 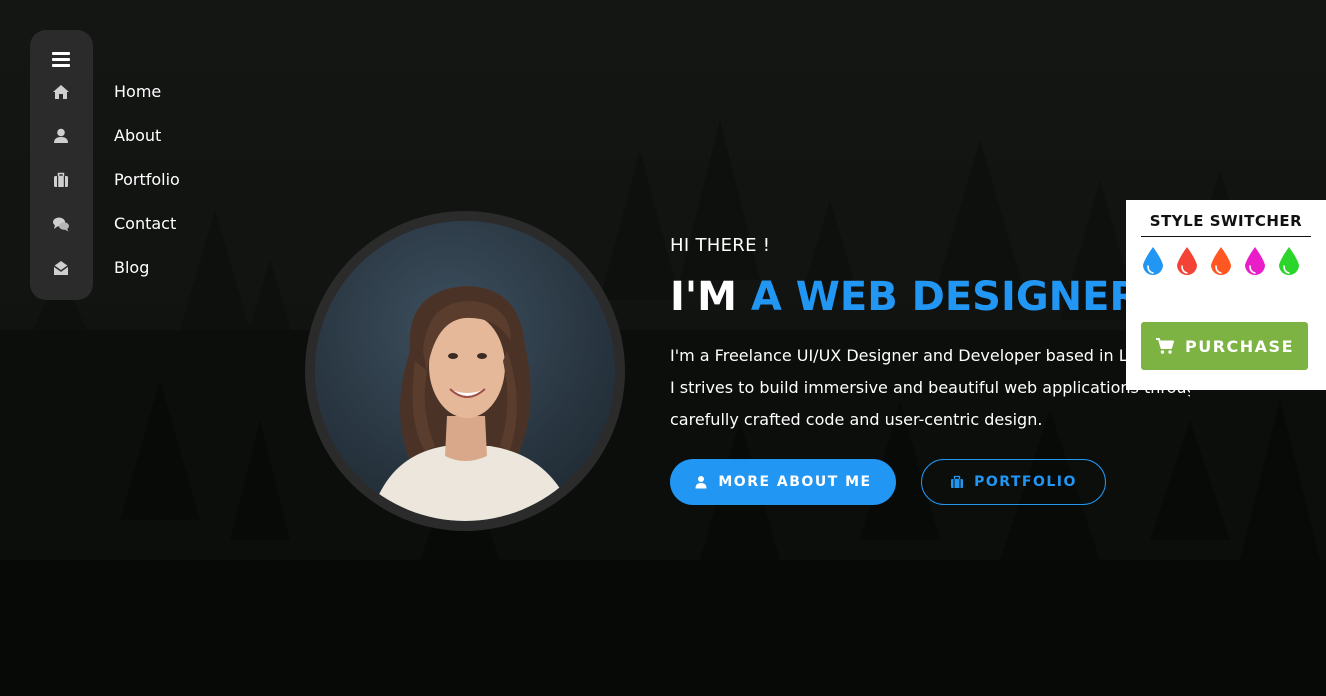 I want to click on style-switcher-panel: STYLE SWITCHER PURCHASE, so click(x=1226, y=295).